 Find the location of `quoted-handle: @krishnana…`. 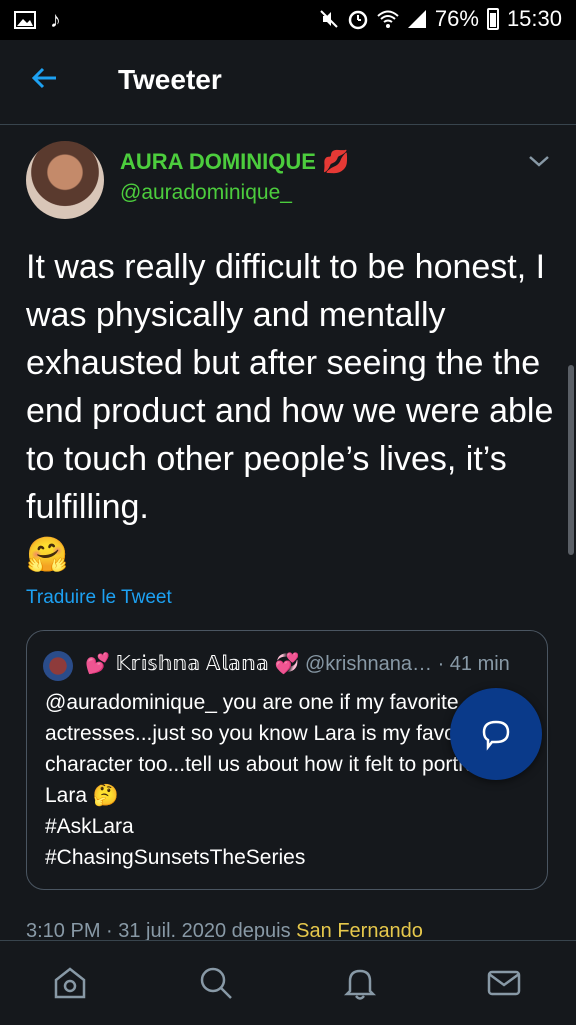

quoted-handle: @krishnana… is located at coordinates (368, 664).